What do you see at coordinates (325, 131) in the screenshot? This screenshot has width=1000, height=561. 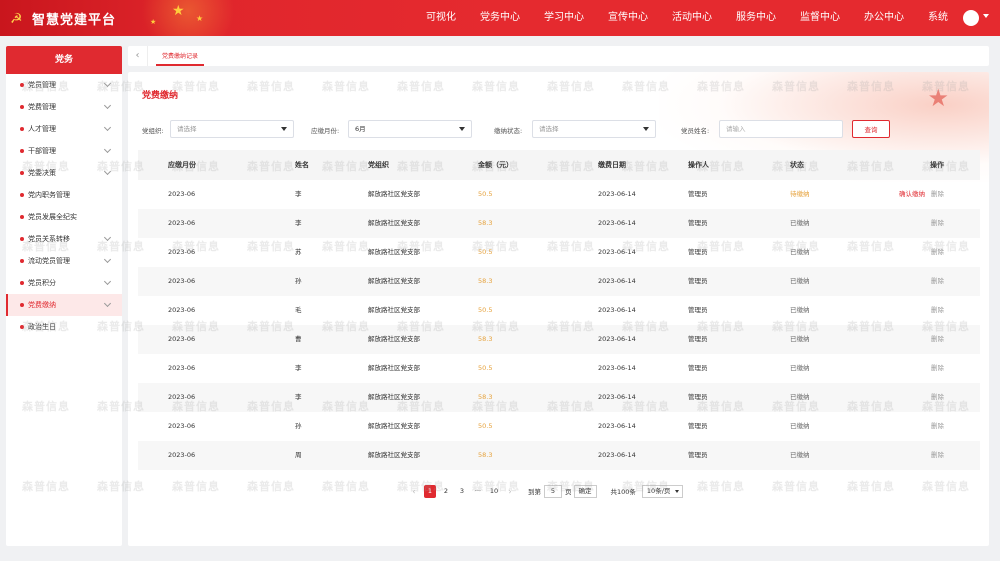 I see `month-filter-label: 应缴月份:` at bounding box center [325, 131].